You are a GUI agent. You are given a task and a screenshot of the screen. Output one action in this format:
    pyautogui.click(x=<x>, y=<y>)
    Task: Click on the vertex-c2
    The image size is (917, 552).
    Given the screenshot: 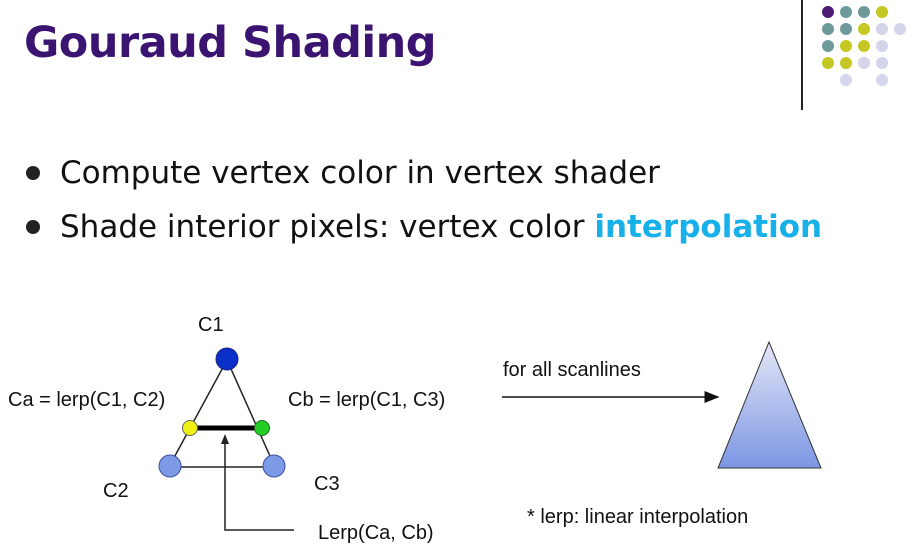 What is the action you would take?
    pyautogui.click(x=170, y=466)
    